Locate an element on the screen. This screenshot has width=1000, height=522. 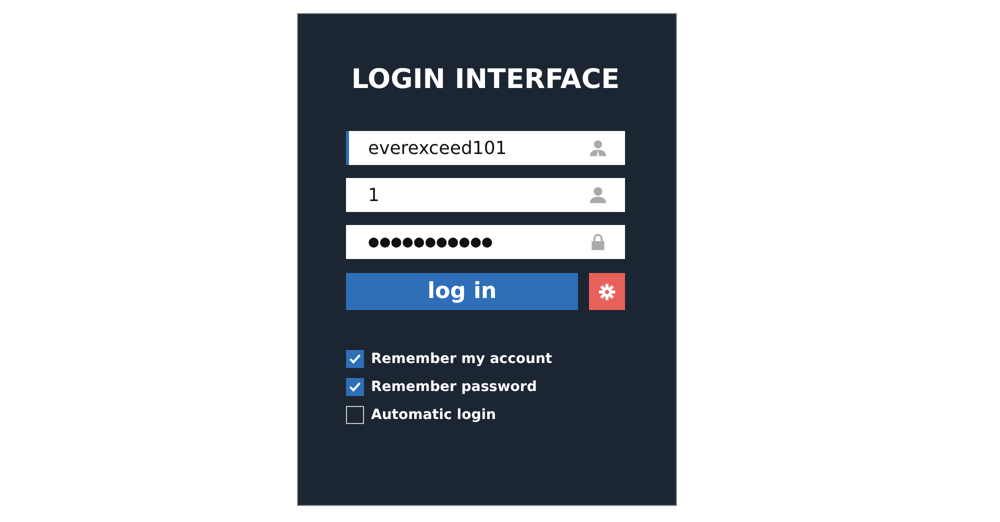
input-field: ●●●●●●●●●●● is located at coordinates (485, 242).